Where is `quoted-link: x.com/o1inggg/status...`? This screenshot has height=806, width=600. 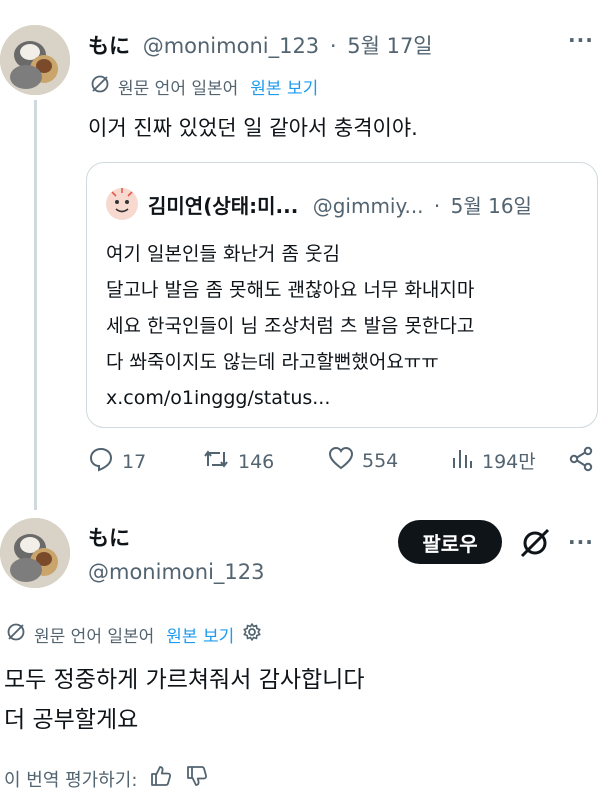
quoted-link: x.com/o1inggg/status... is located at coordinates (290, 398).